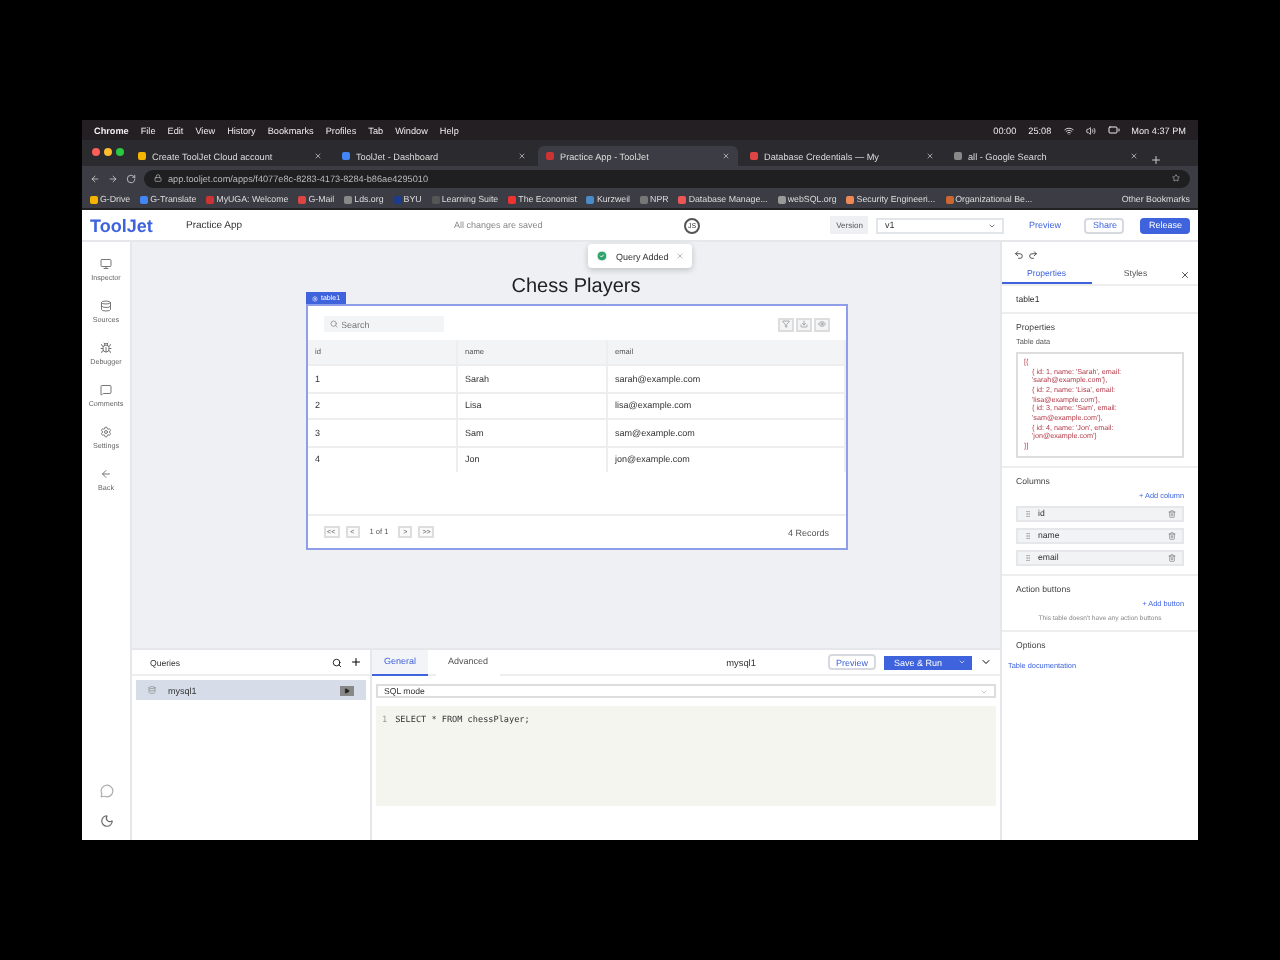 Image resolution: width=1280 pixels, height=960 pixels. I want to click on forward-icon, so click(113, 178).